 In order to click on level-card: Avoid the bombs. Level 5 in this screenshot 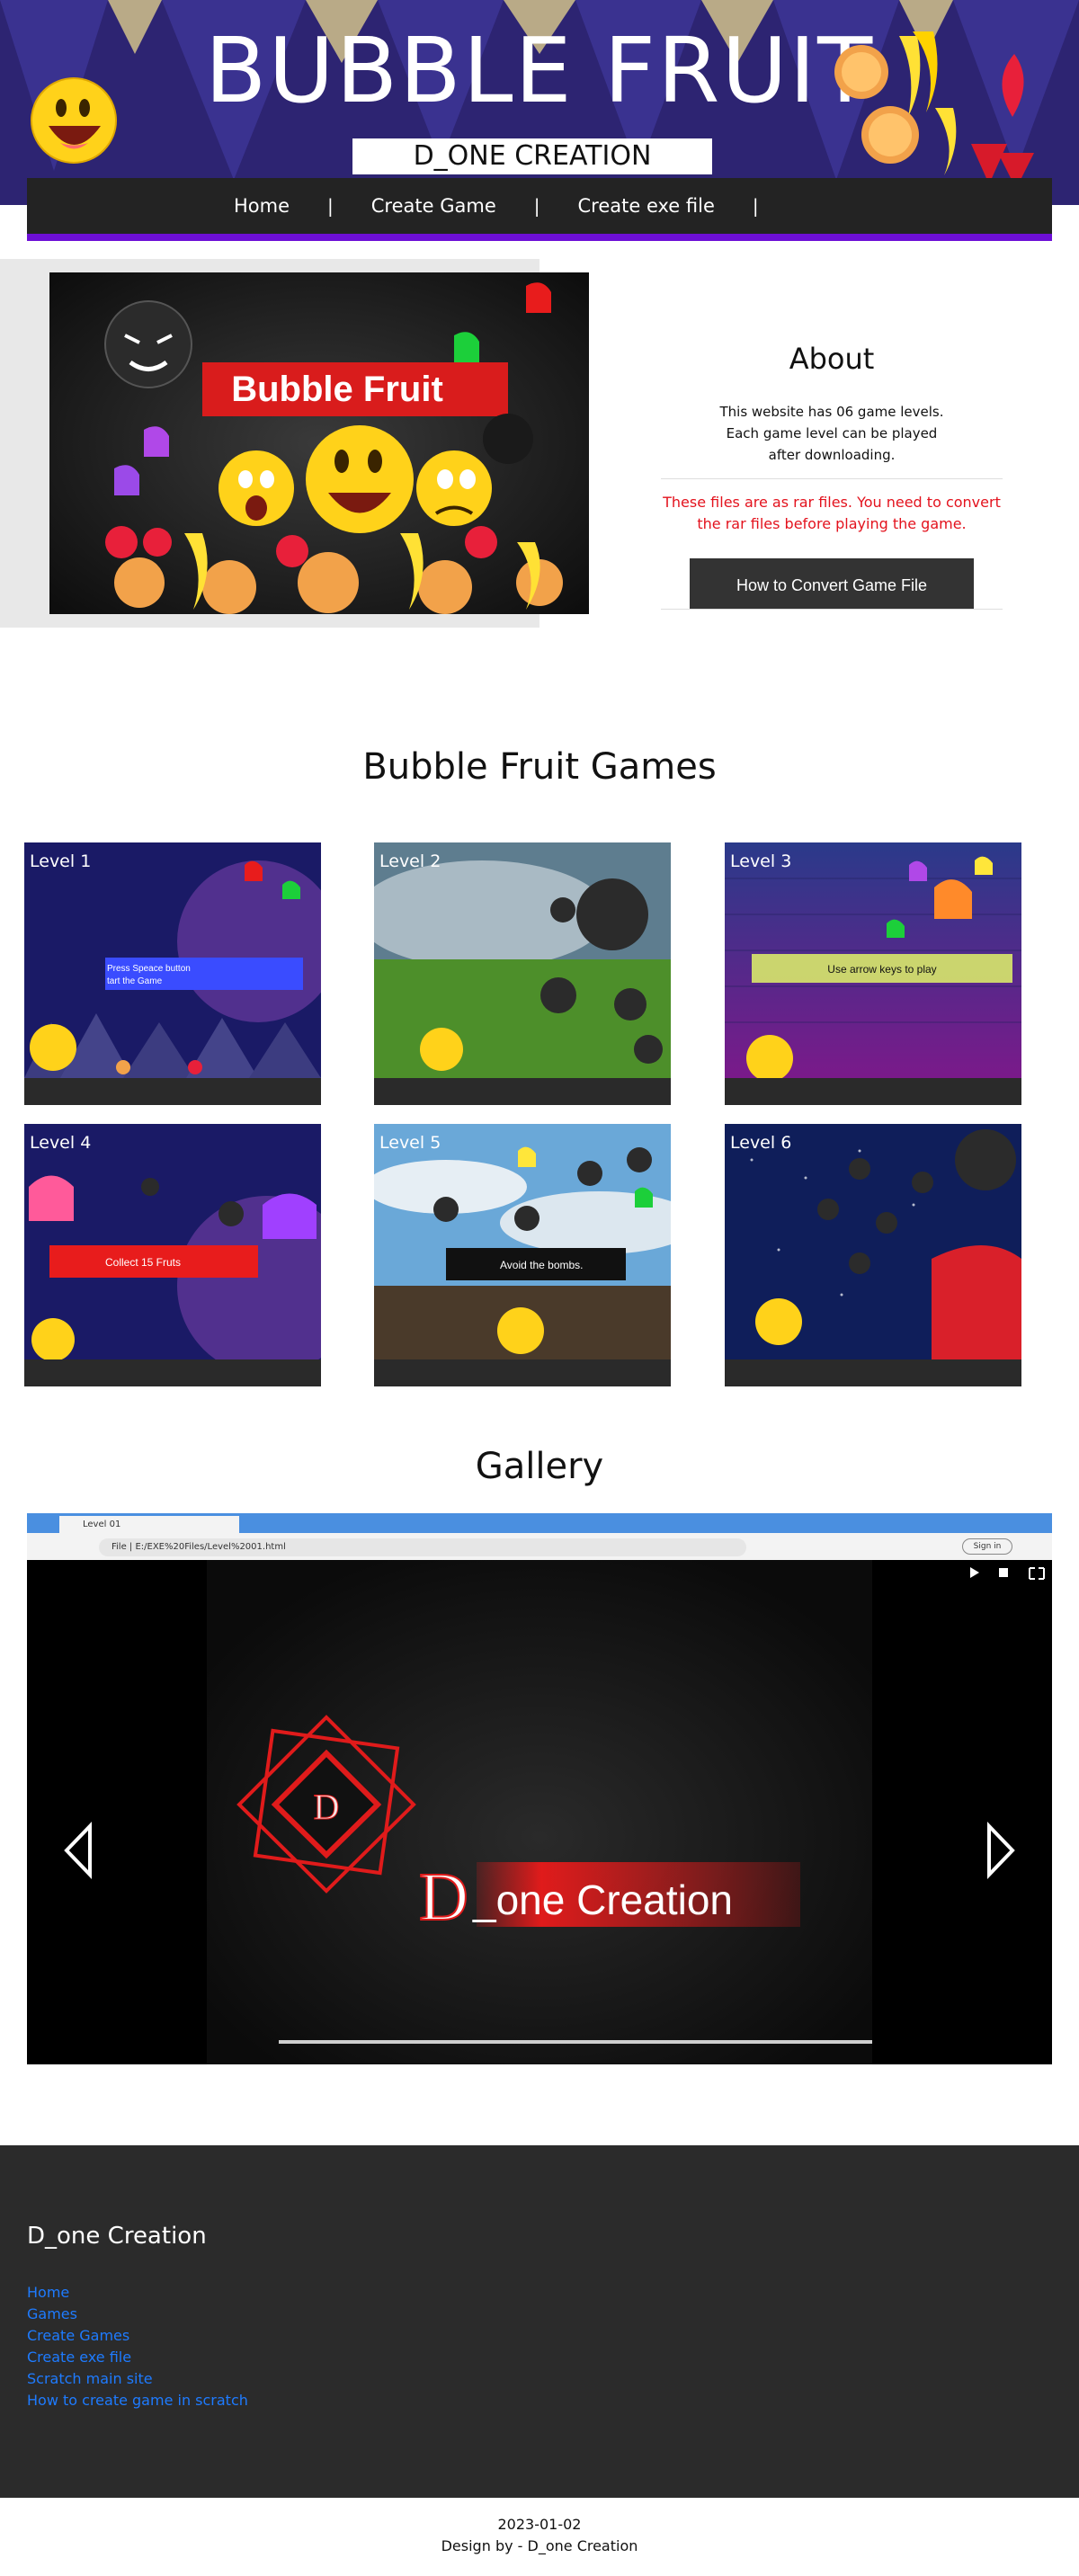, I will do `click(522, 1255)`.